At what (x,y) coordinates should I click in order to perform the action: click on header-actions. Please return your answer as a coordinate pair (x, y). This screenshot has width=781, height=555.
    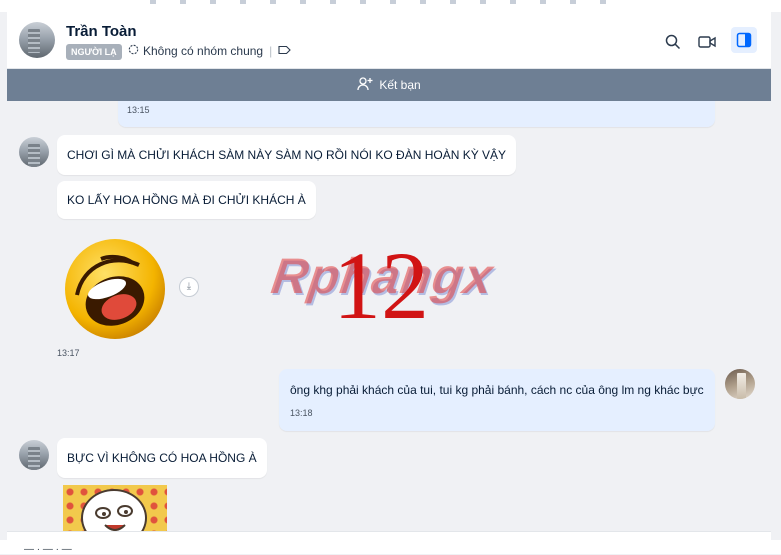
    Looking at the image, I should click on (710, 40).